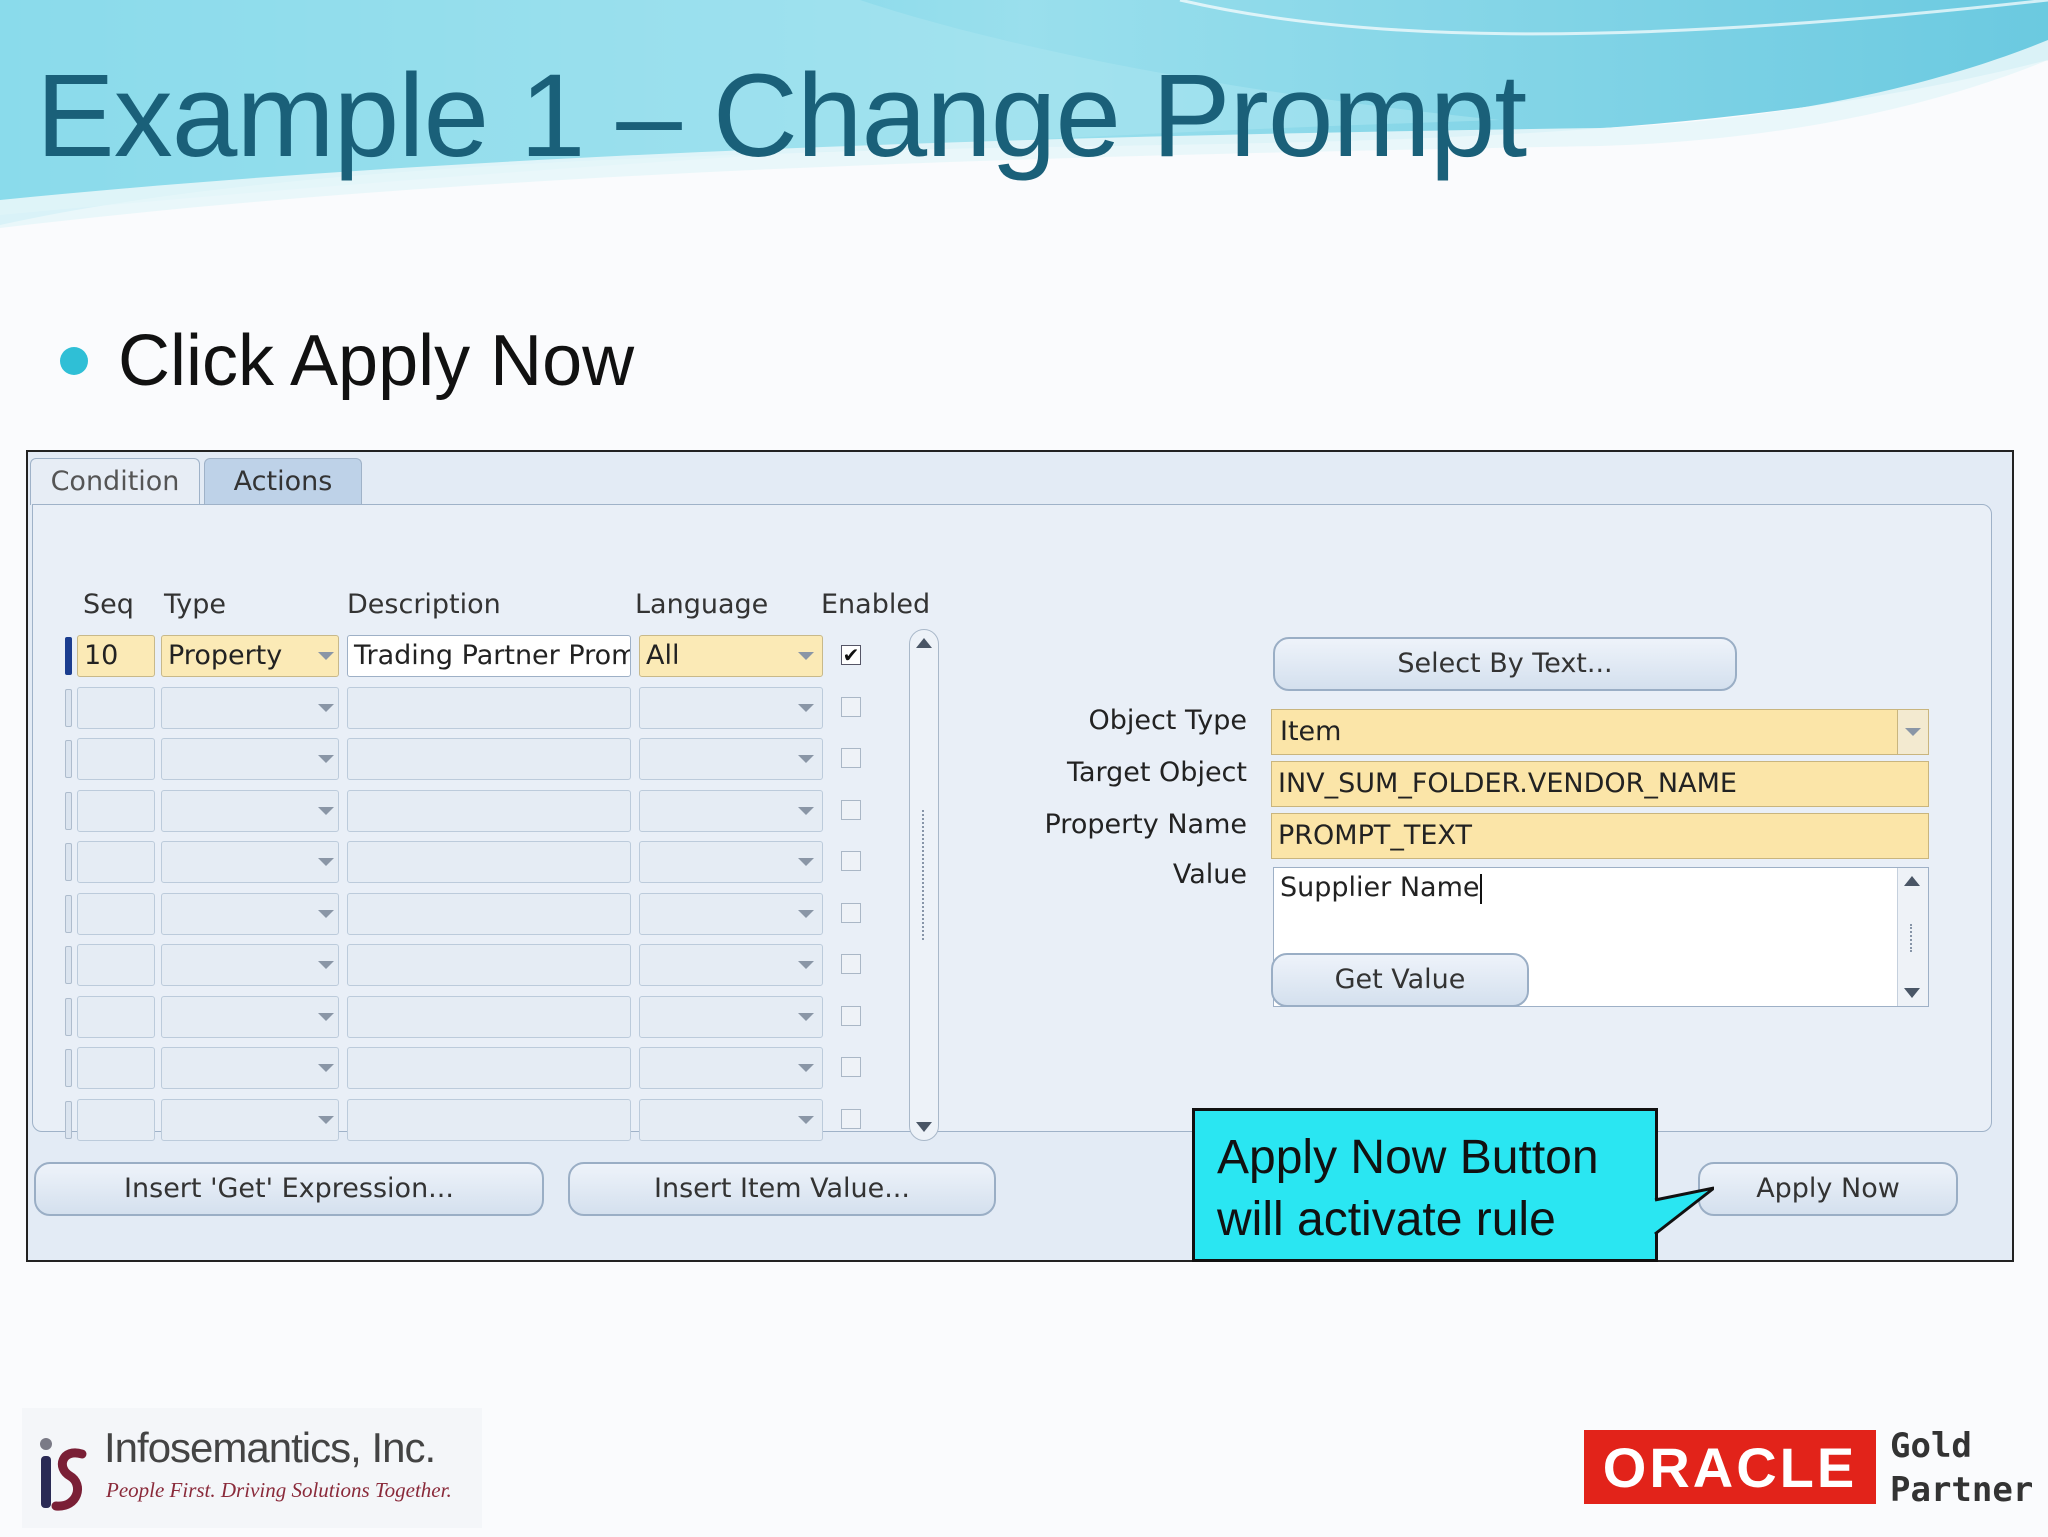  What do you see at coordinates (924, 643) in the screenshot?
I see `scroll-up-arrow-icon` at bounding box center [924, 643].